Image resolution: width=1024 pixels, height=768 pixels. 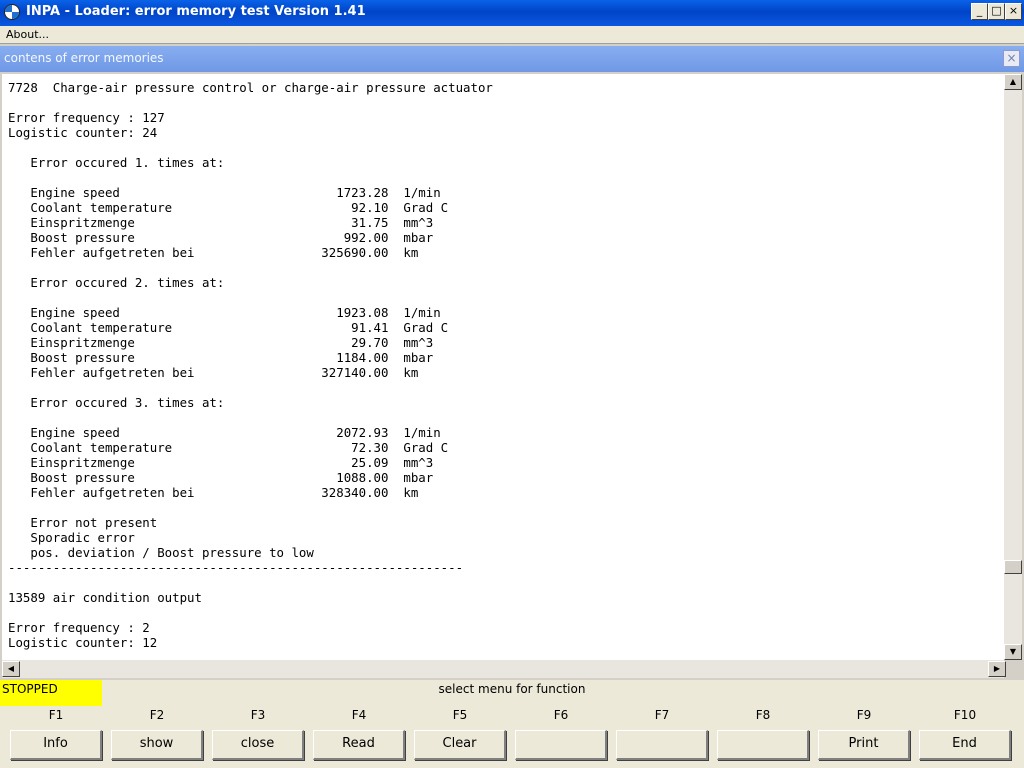 What do you see at coordinates (224, 312) in the screenshot?
I see `content-line: Engine speed 1923.08 1/min` at bounding box center [224, 312].